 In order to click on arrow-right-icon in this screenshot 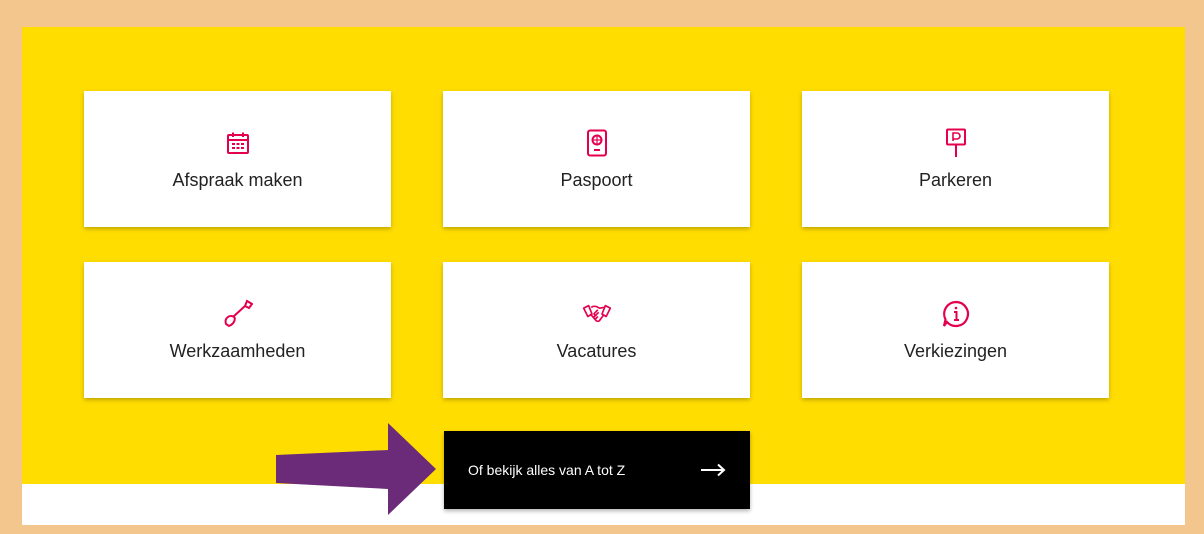, I will do `click(713, 470)`.